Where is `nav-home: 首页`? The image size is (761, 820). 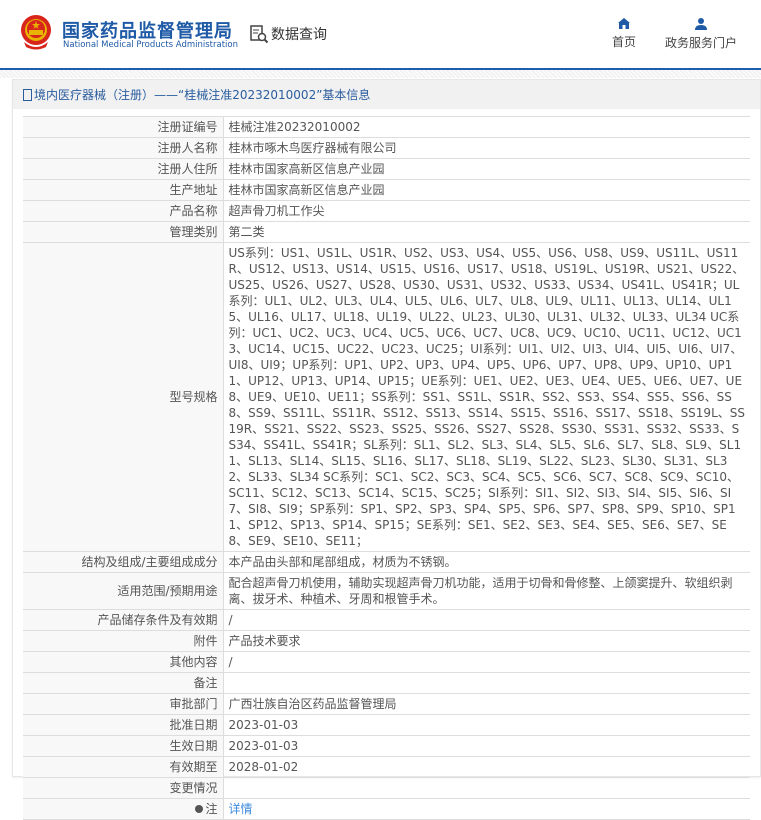 nav-home: 首页 is located at coordinates (624, 34).